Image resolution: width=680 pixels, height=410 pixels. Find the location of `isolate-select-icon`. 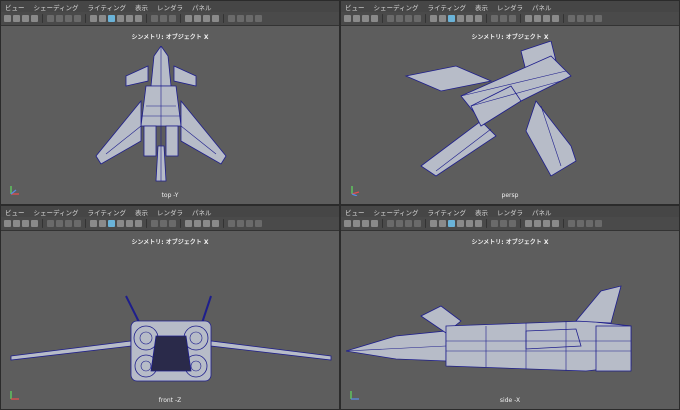

isolate-select-icon is located at coordinates (528, 18).